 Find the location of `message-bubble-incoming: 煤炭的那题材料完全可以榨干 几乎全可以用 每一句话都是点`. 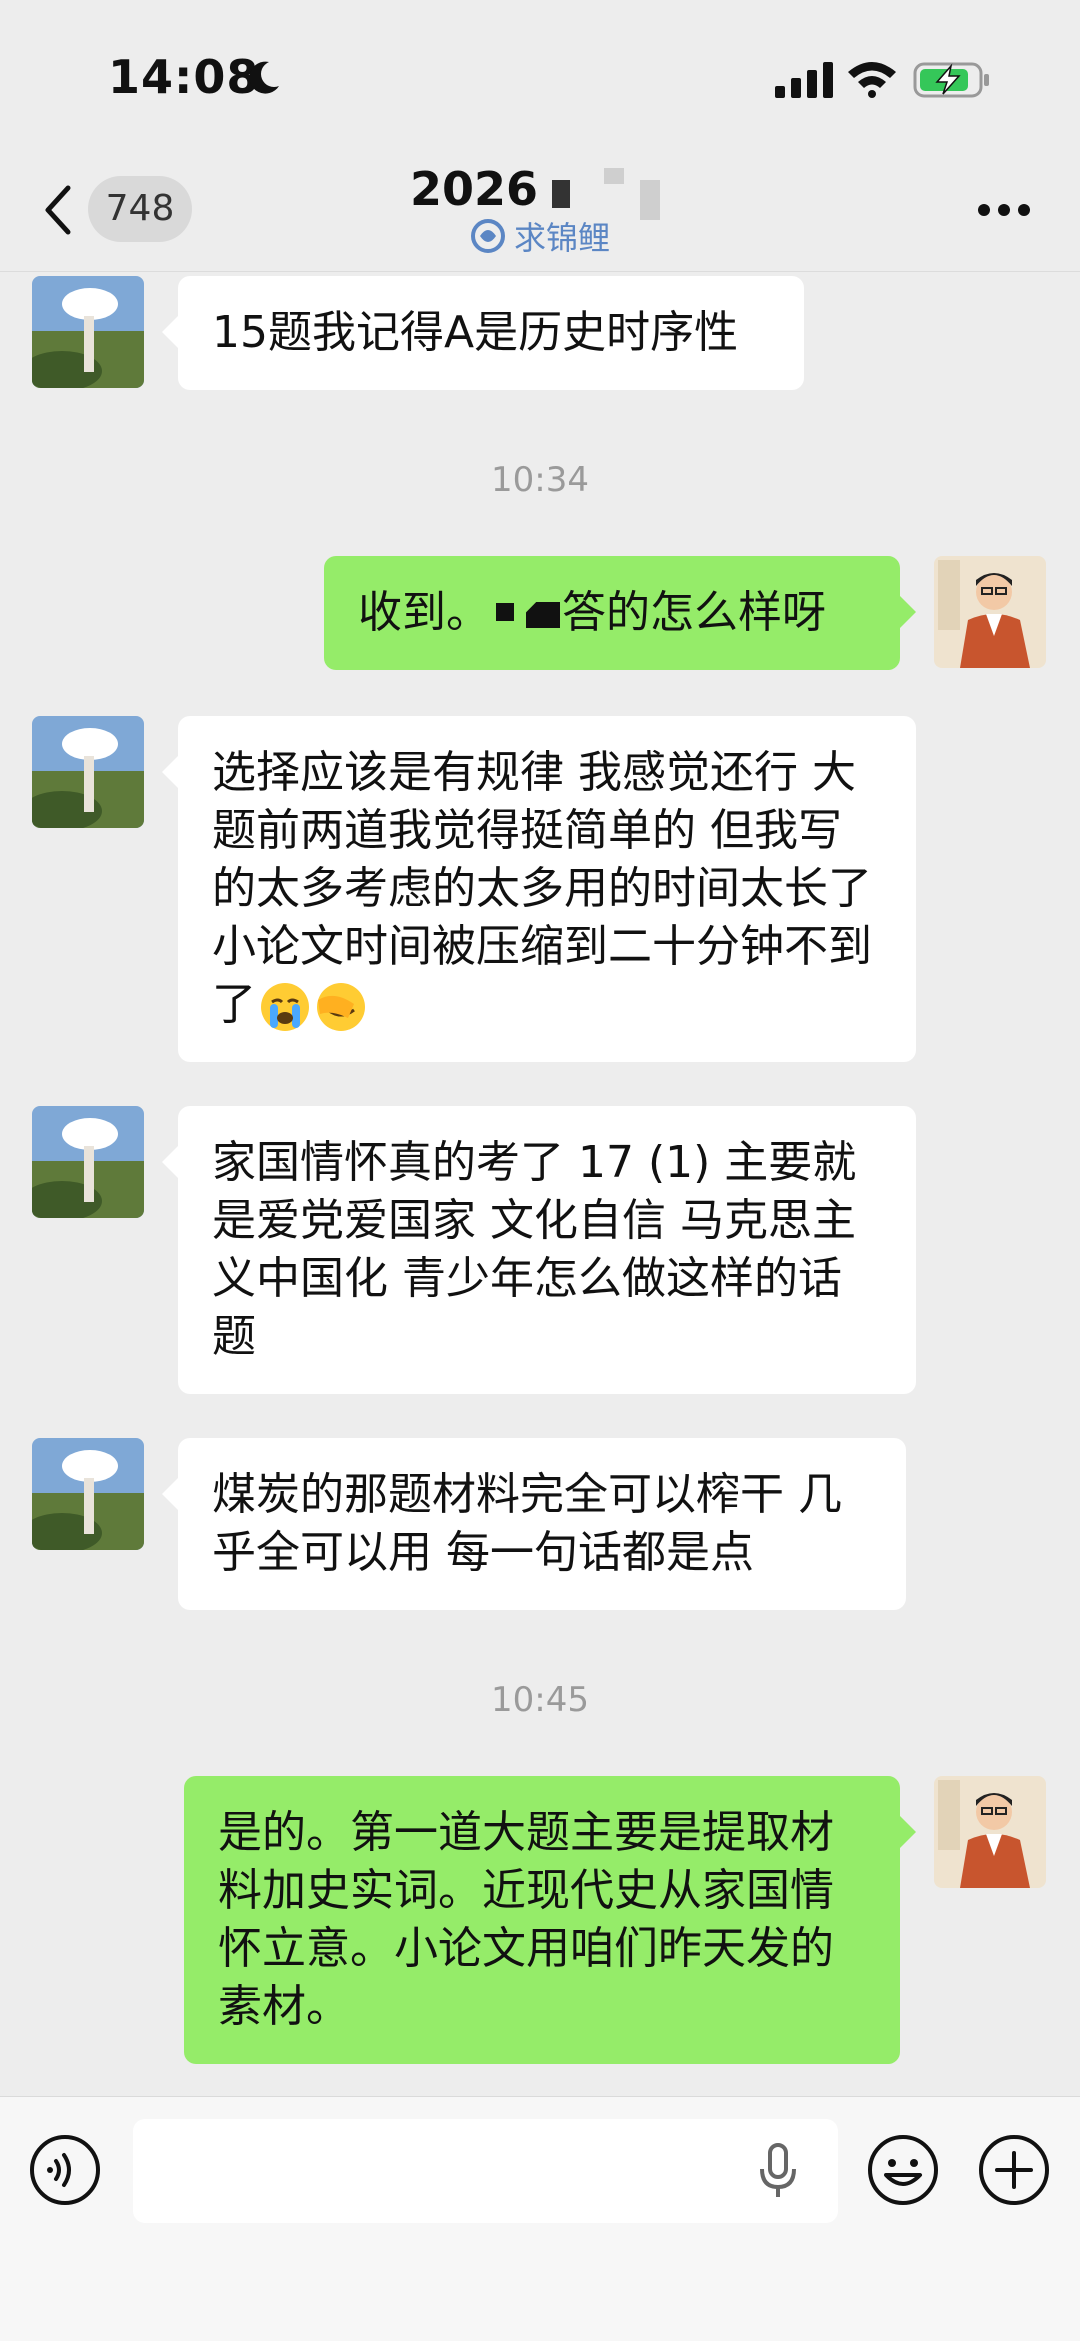

message-bubble-incoming: 煤炭的那题材料完全可以榨干 几乎全可以用 每一句话都是点 is located at coordinates (534, 1524).